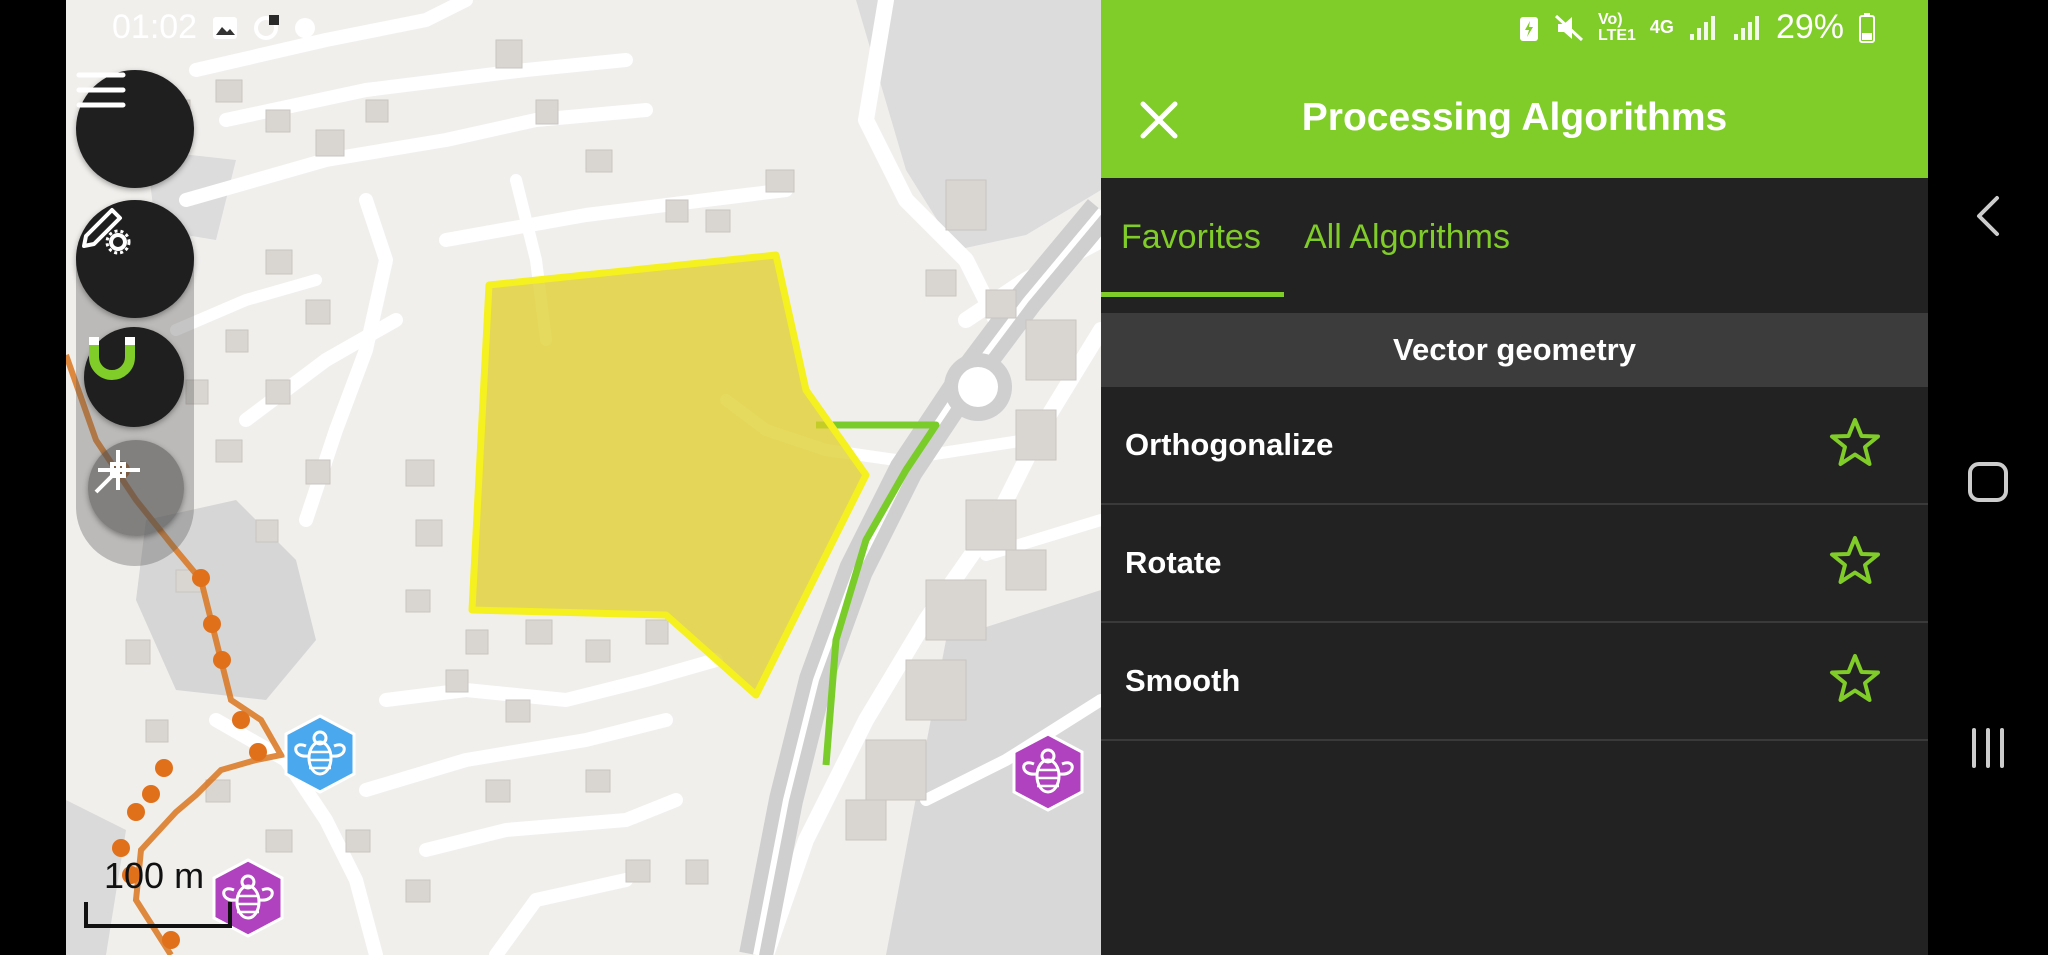 The image size is (2048, 955). I want to click on status-bar-right: Vo) LTE1 4G 29%, so click(1697, 27).